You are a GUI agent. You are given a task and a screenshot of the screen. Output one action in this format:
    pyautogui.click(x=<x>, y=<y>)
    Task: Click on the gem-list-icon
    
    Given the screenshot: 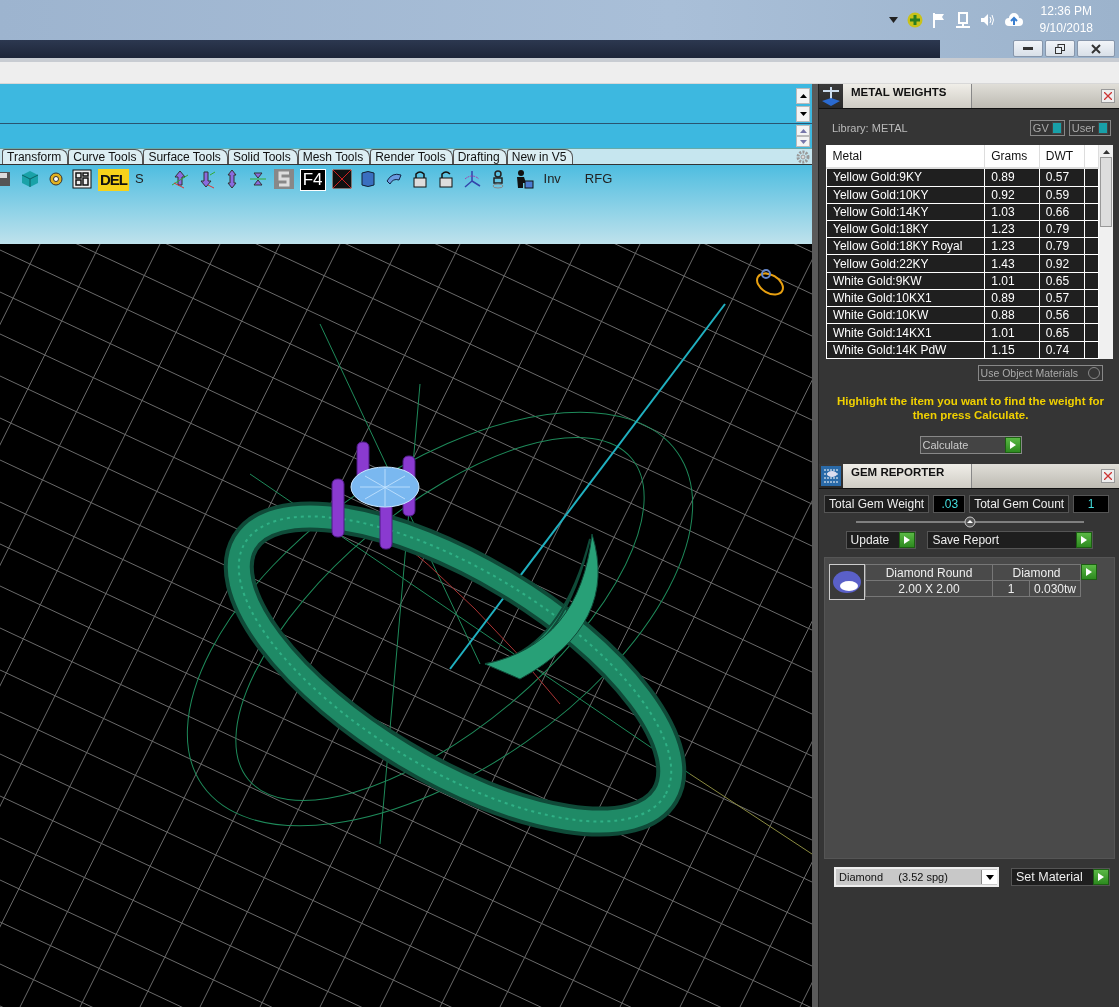 What is the action you would take?
    pyautogui.click(x=831, y=476)
    